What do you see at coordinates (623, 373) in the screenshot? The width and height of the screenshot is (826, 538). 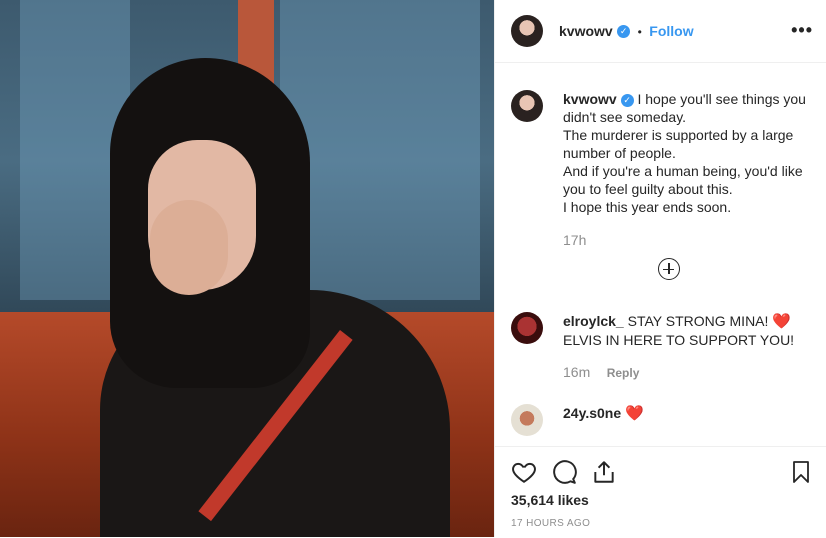 I see `reply-button: Reply` at bounding box center [623, 373].